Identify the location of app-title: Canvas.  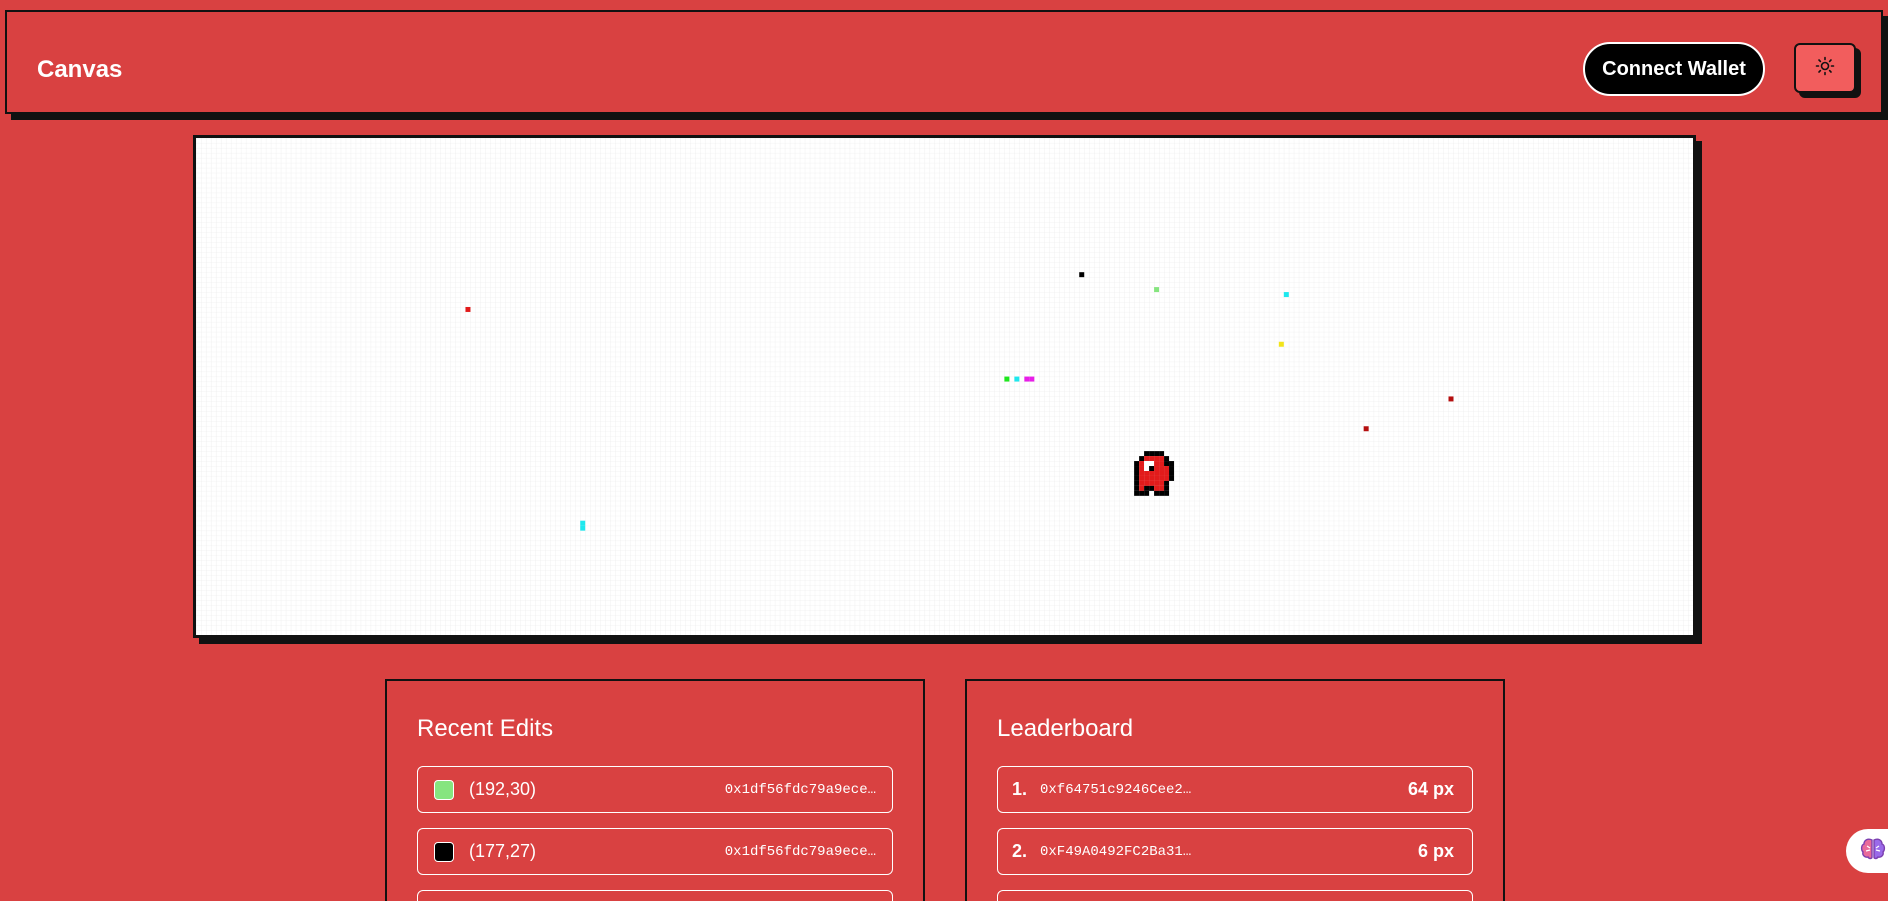
(80, 69).